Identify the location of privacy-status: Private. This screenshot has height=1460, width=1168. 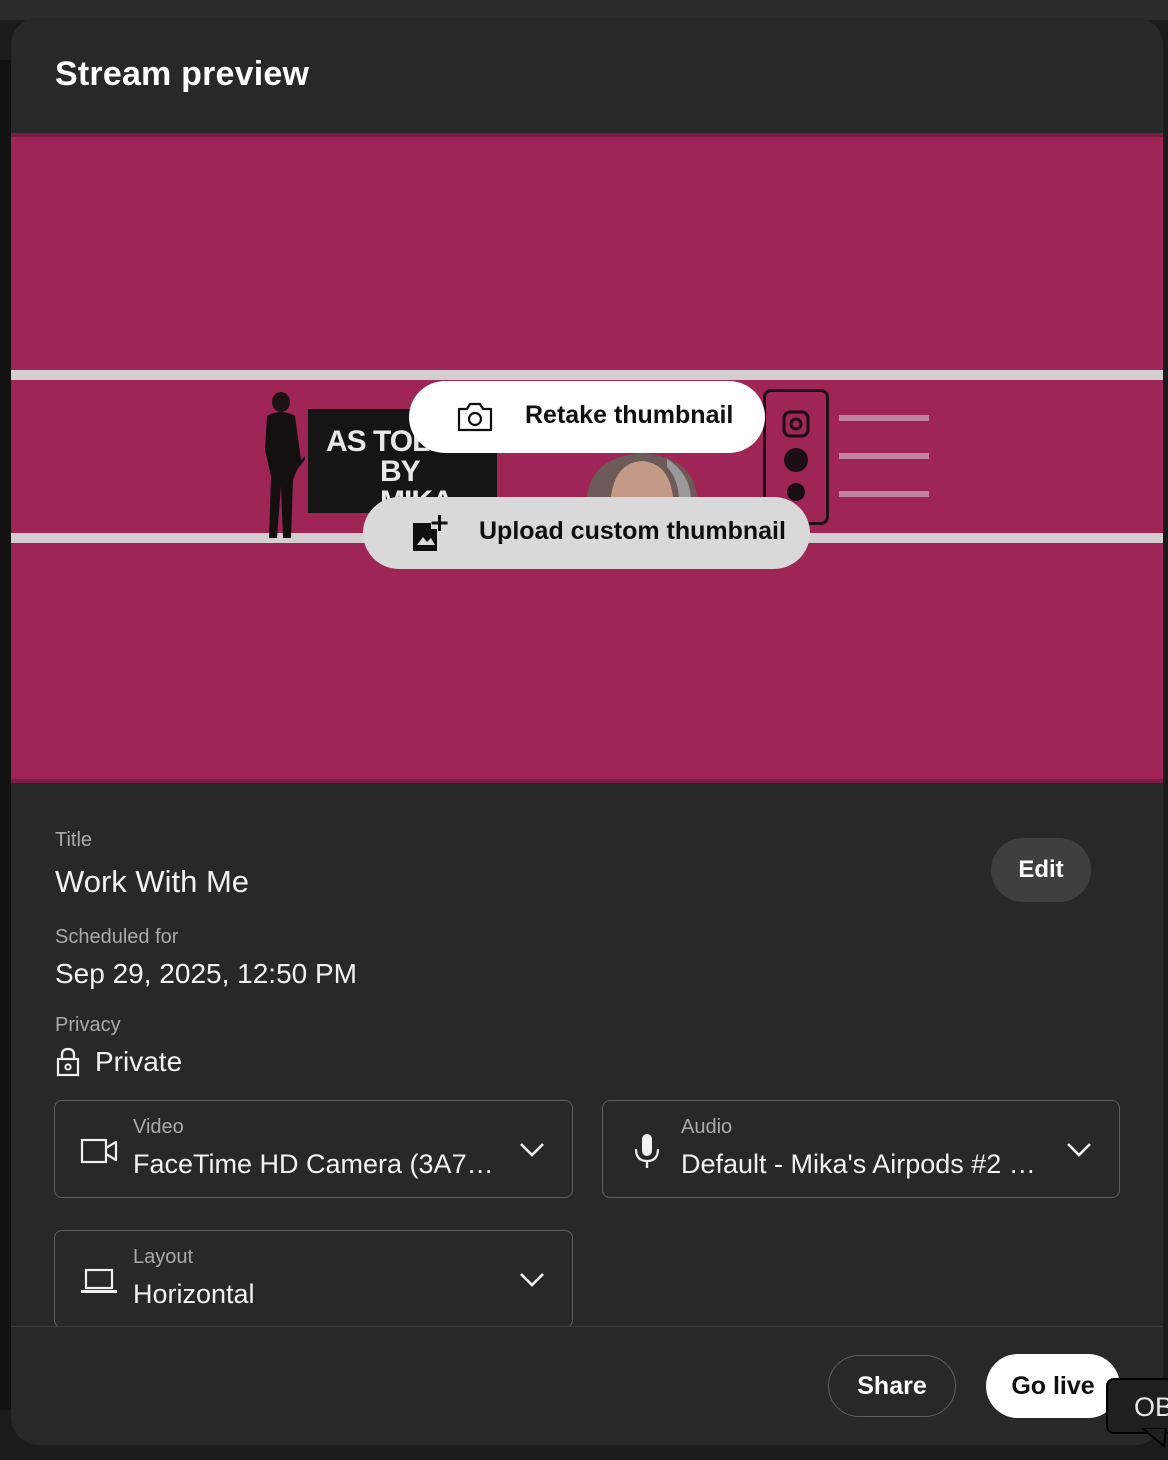
(118, 1062).